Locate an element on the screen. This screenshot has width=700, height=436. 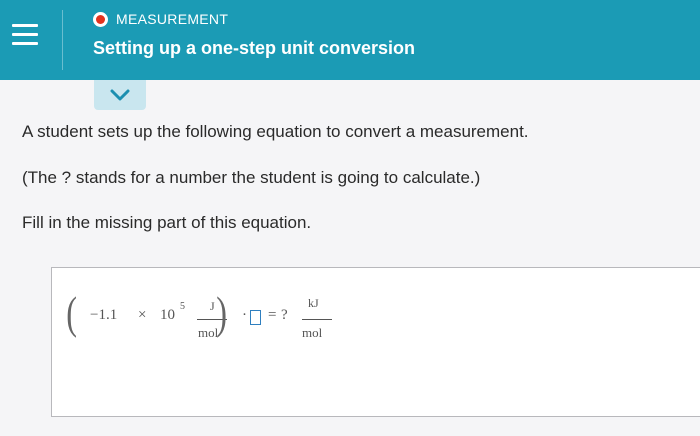
left-unit-denominator: mol is located at coordinates (208, 332).